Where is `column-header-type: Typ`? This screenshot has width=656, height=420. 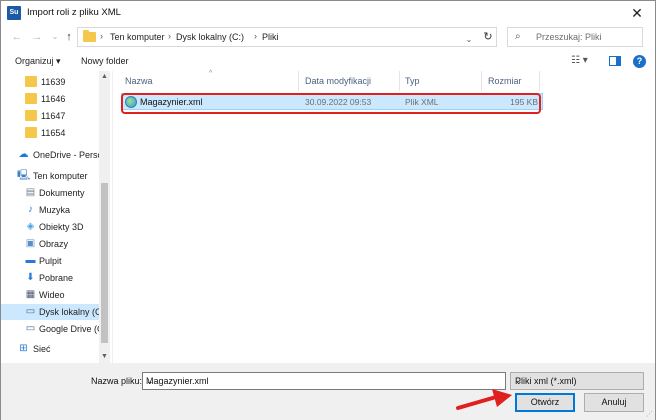
column-header-type: Typ is located at coordinates (412, 81).